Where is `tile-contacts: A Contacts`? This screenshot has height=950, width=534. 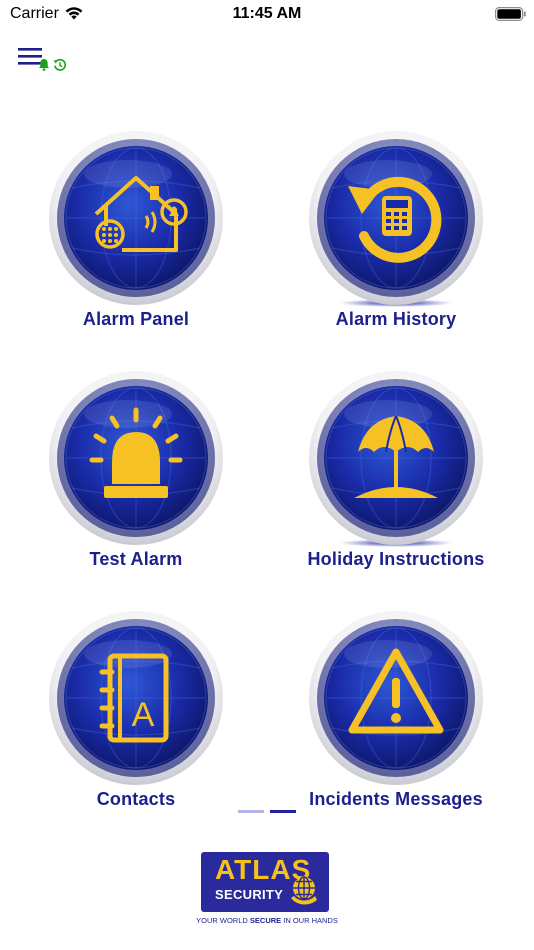
tile-contacts: A Contacts is located at coordinates (136, 715).